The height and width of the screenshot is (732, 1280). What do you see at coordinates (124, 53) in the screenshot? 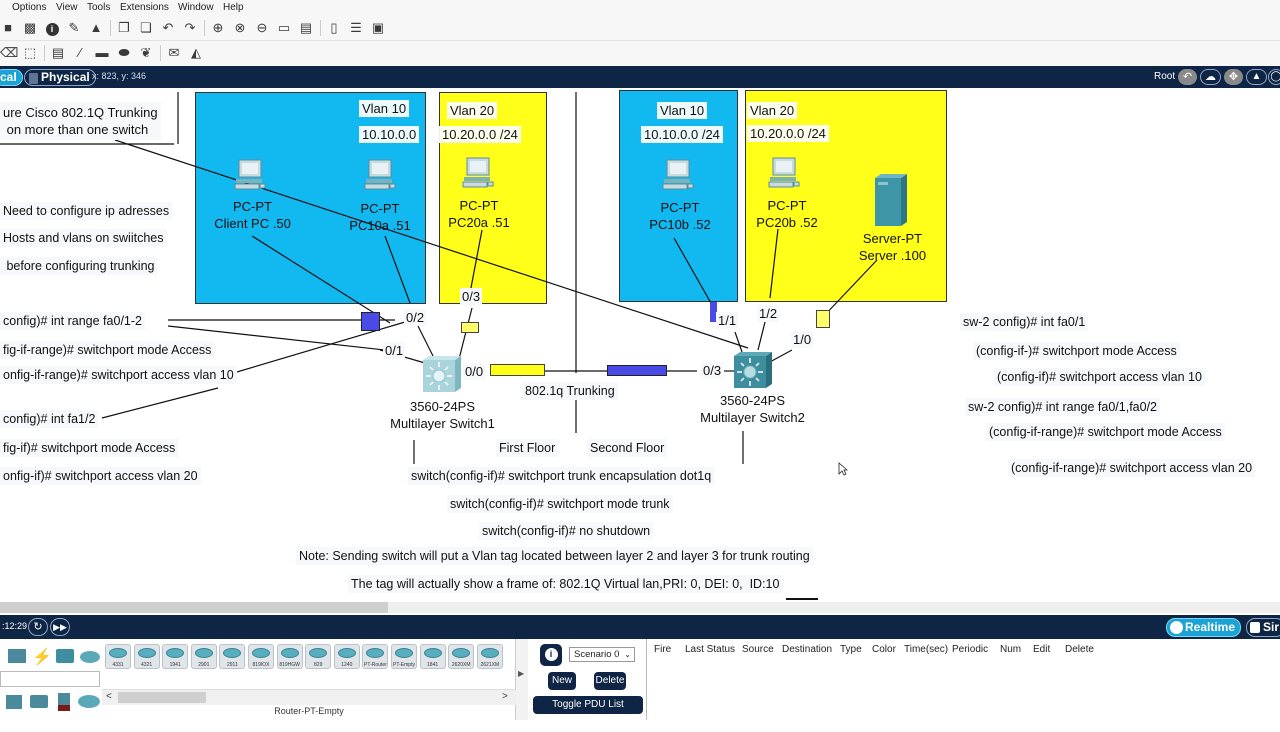
I see `ellipse-icon: ⬬` at bounding box center [124, 53].